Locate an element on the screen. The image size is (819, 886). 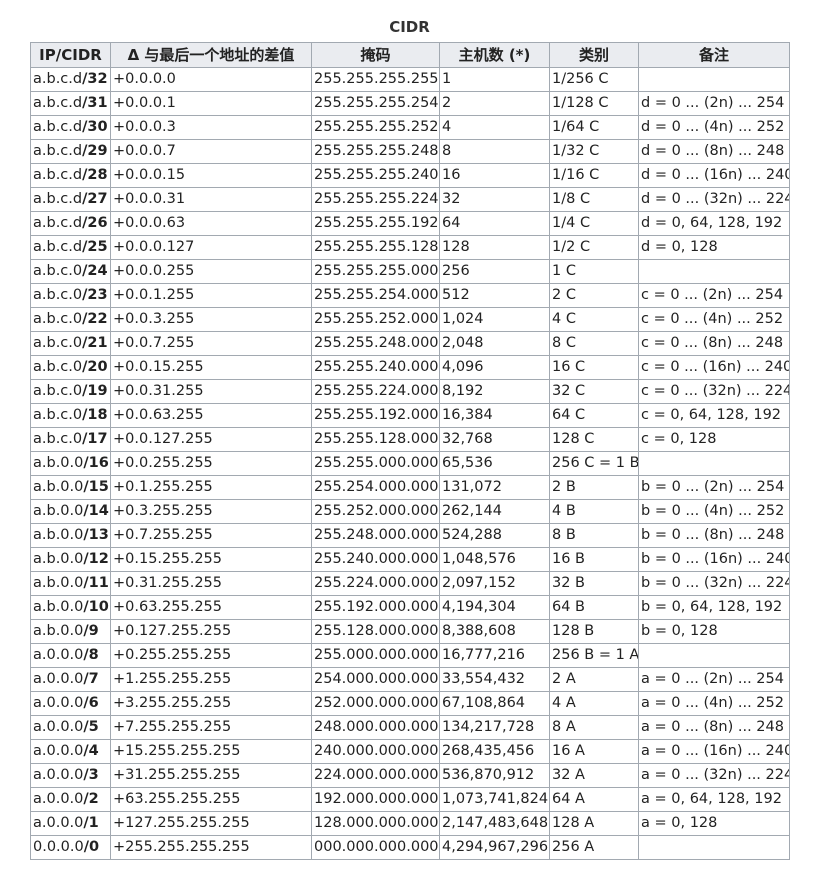
cell-class: 128 C is located at coordinates (594, 439).